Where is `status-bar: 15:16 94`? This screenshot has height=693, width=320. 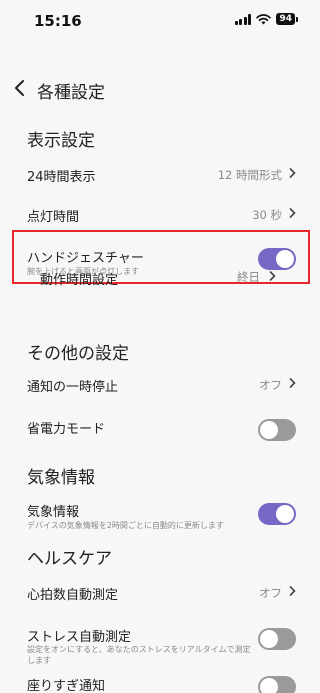 status-bar: 15:16 94 is located at coordinates (160, 22).